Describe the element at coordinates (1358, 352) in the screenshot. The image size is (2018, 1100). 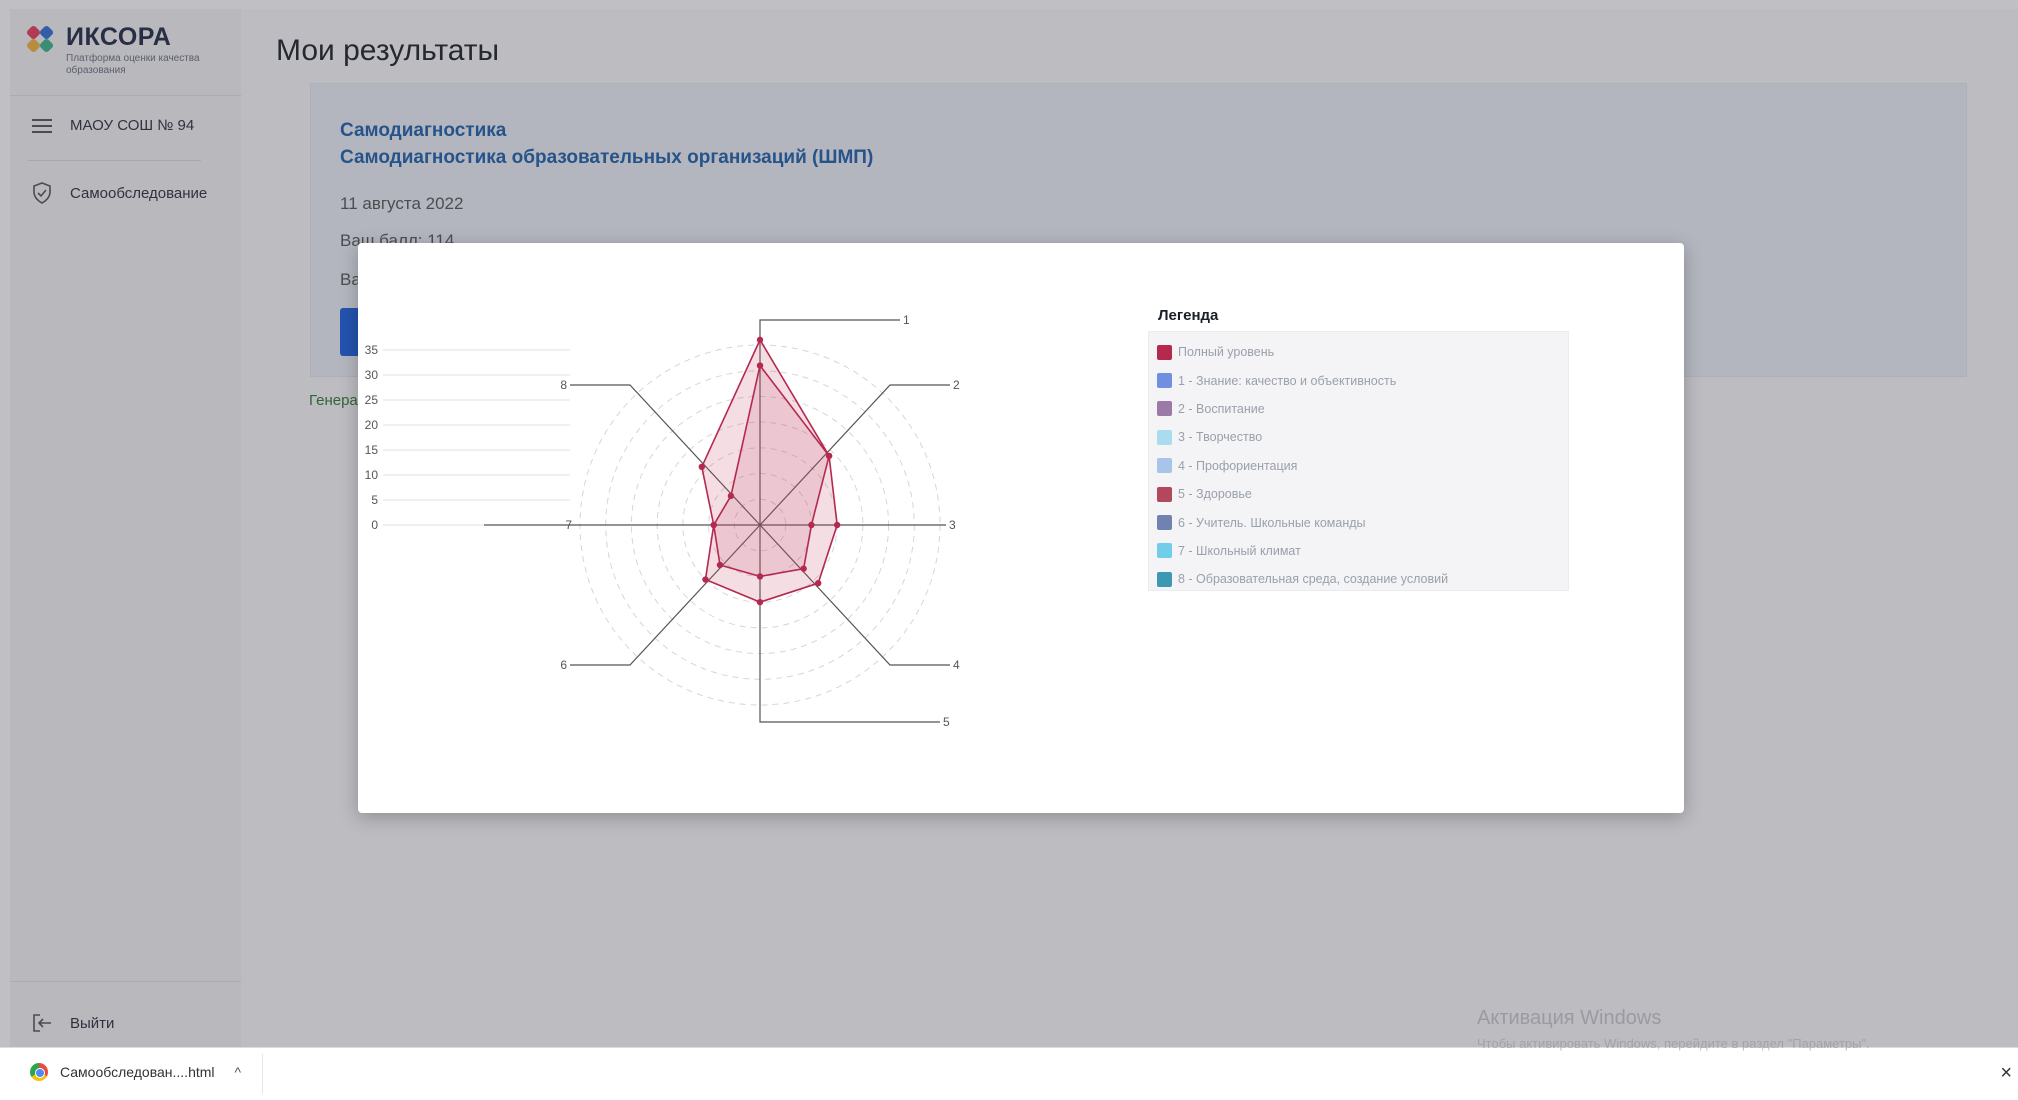
I see `legend-item: Полный уровень` at that location.